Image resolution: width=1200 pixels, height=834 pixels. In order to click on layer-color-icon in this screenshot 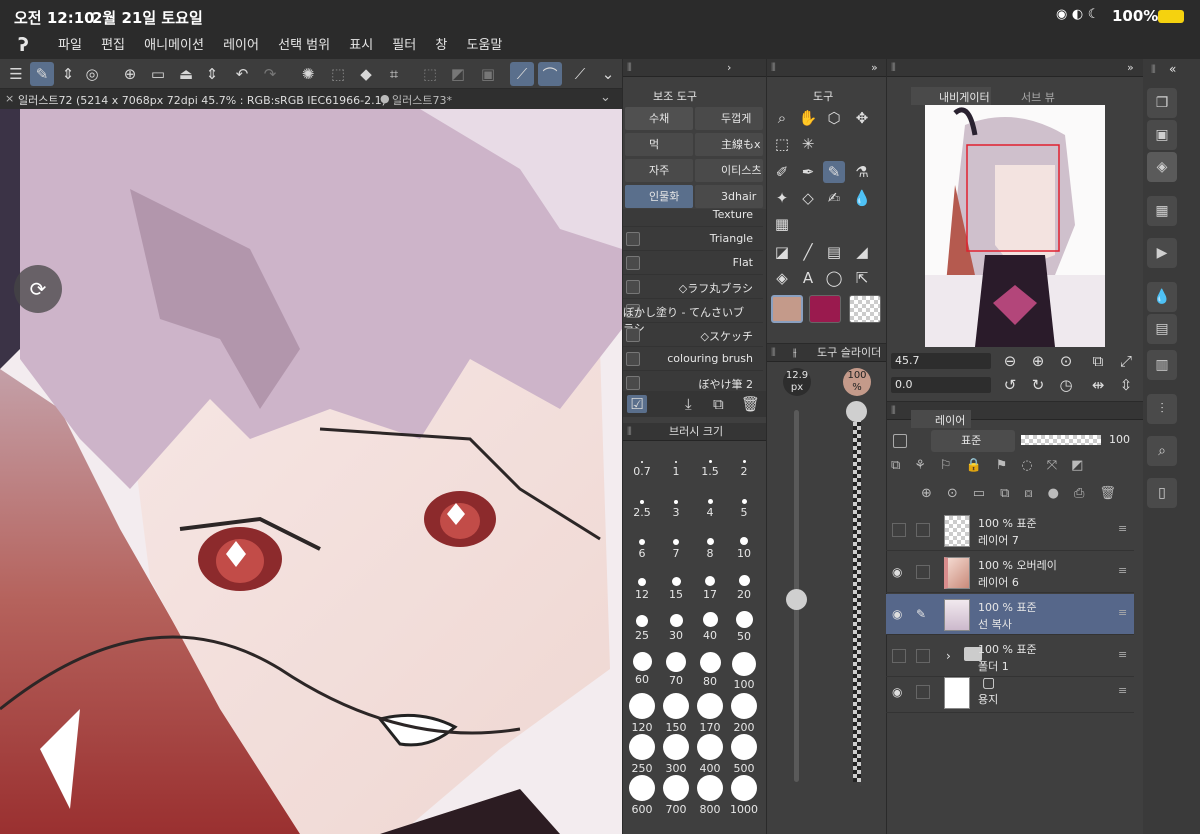, I will do `click(900, 441)`.